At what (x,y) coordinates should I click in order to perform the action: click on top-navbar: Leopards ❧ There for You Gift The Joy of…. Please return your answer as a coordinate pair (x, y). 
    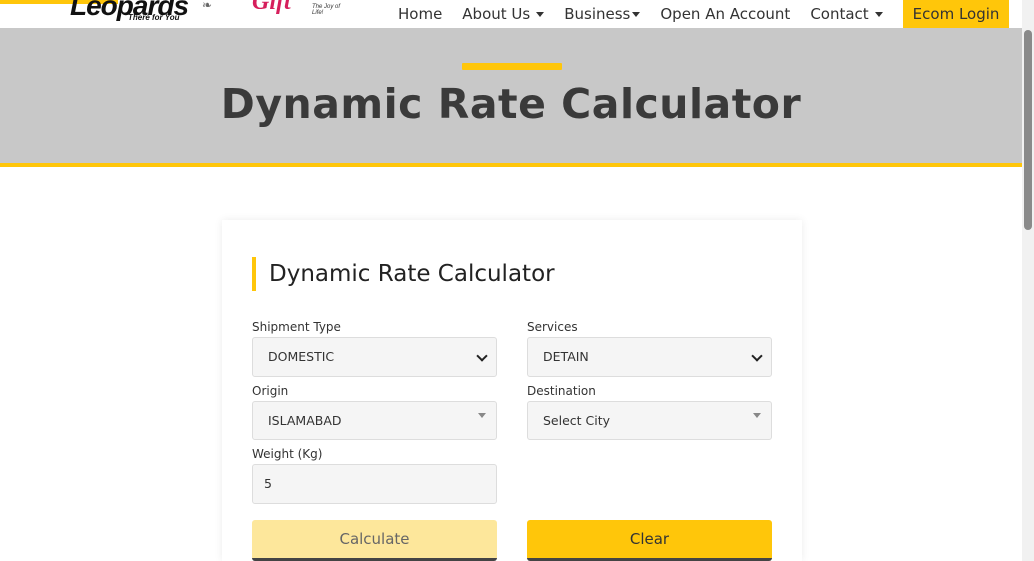
    Looking at the image, I should click on (511, 14).